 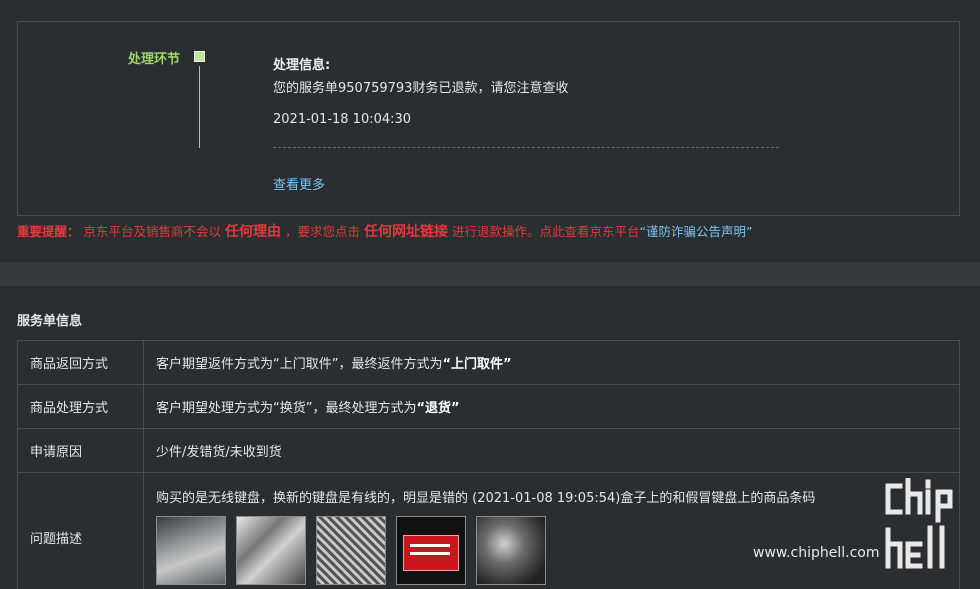 What do you see at coordinates (551, 450) in the screenshot?
I see `reason-value: 少件/发错货/未收到货` at bounding box center [551, 450].